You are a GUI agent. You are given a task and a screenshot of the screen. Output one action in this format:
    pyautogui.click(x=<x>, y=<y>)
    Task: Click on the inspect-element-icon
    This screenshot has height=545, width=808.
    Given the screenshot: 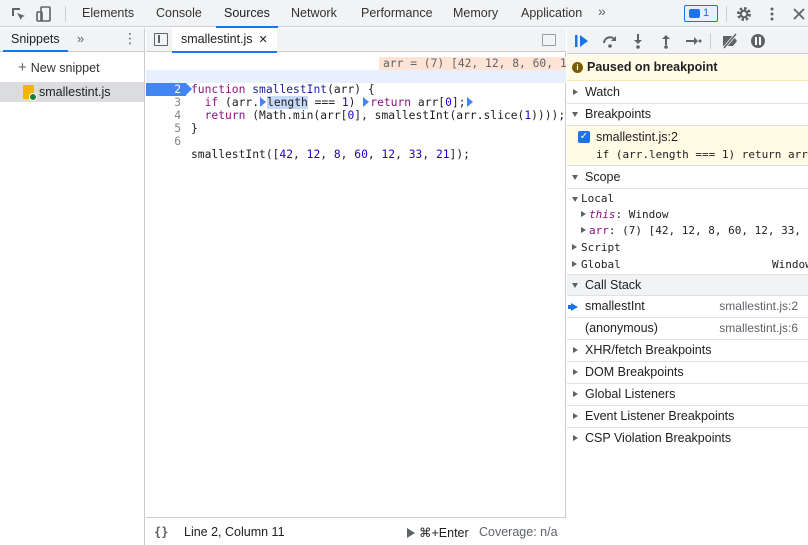 What is the action you would take?
    pyautogui.click(x=18, y=14)
    